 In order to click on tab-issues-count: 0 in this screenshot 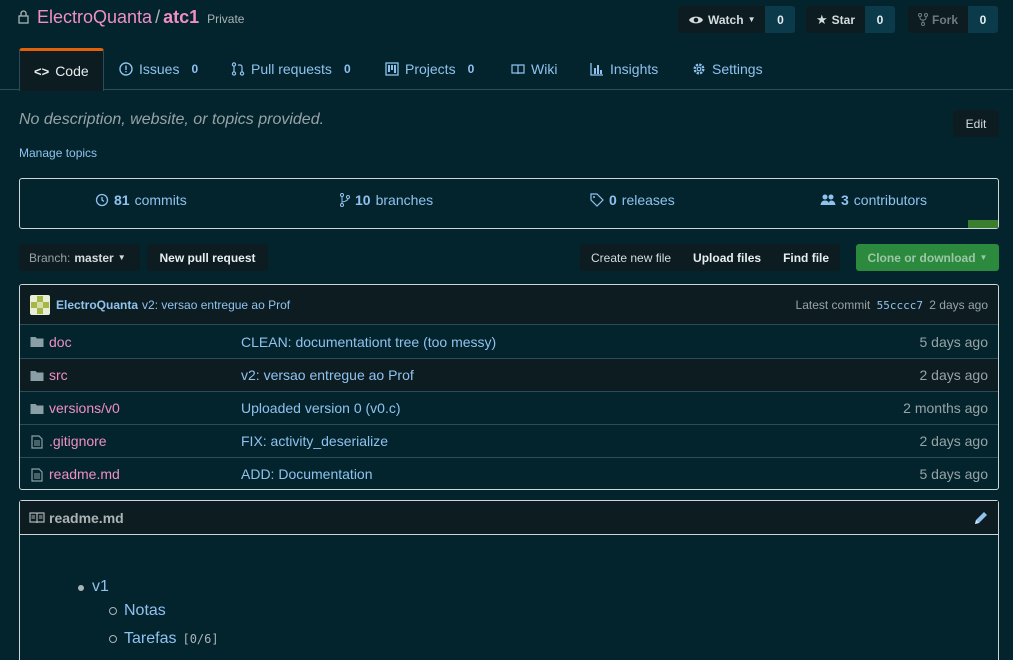, I will do `click(195, 69)`.